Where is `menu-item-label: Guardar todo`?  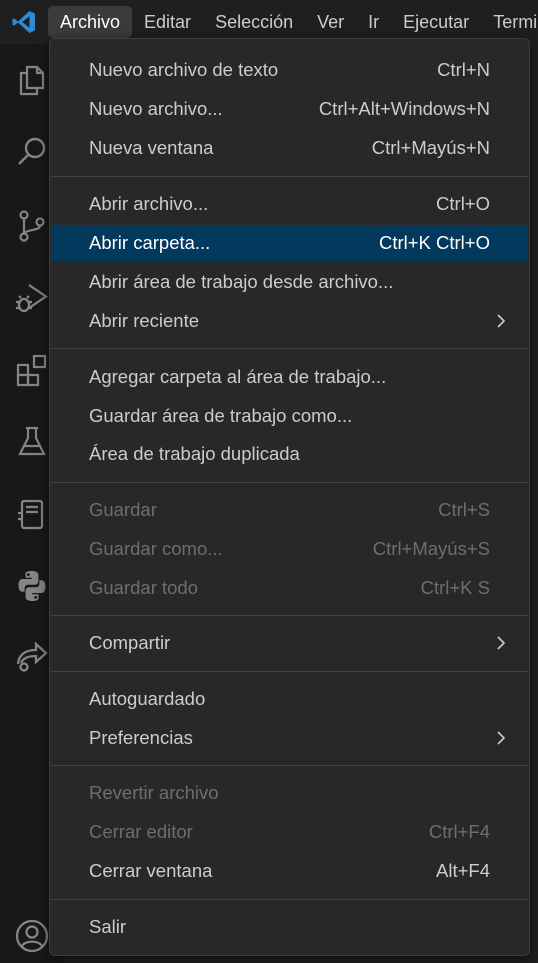
menu-item-label: Guardar todo is located at coordinates (144, 587).